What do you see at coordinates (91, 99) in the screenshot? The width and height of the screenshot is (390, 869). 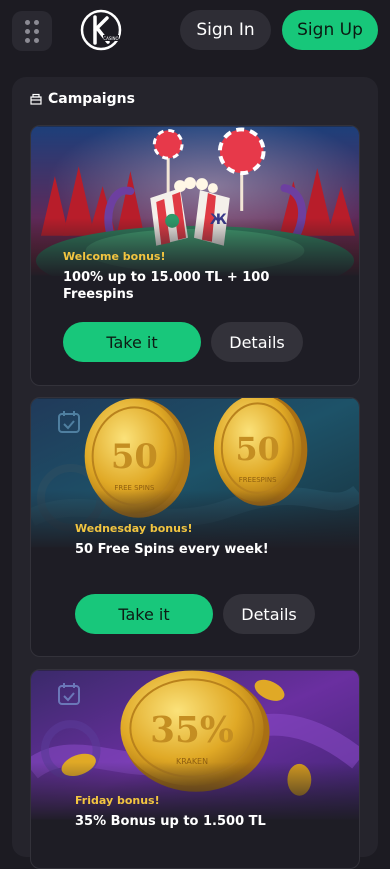 I see `campaigns-heading-text: Campaigns` at bounding box center [91, 99].